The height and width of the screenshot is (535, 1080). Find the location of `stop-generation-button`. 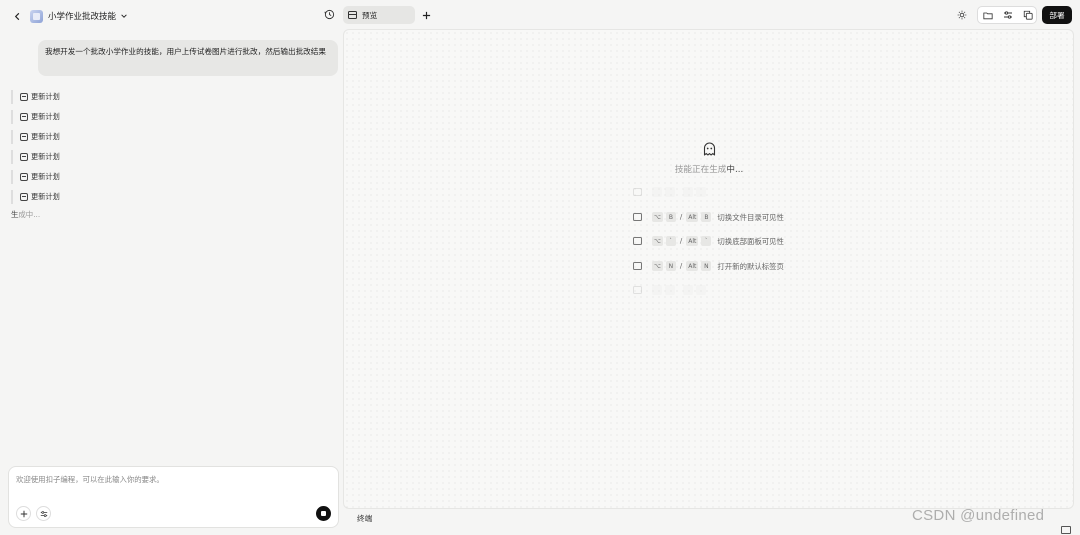

stop-generation-button is located at coordinates (323, 513).